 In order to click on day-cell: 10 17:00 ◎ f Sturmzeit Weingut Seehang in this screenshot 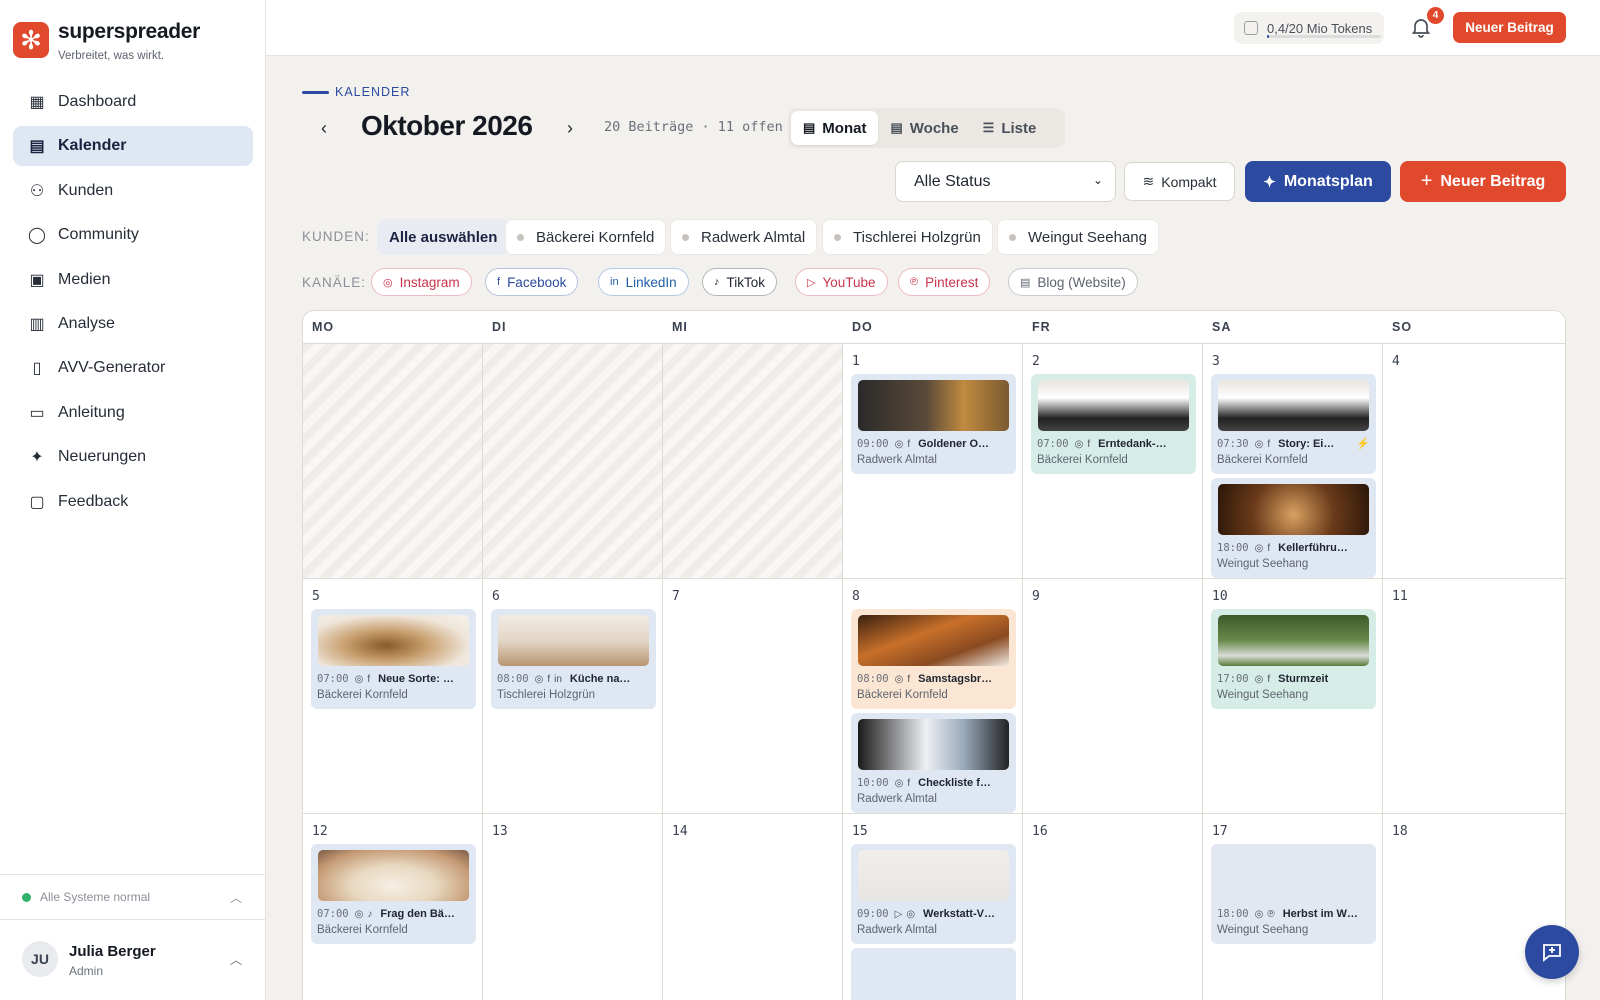, I will do `click(1293, 696)`.